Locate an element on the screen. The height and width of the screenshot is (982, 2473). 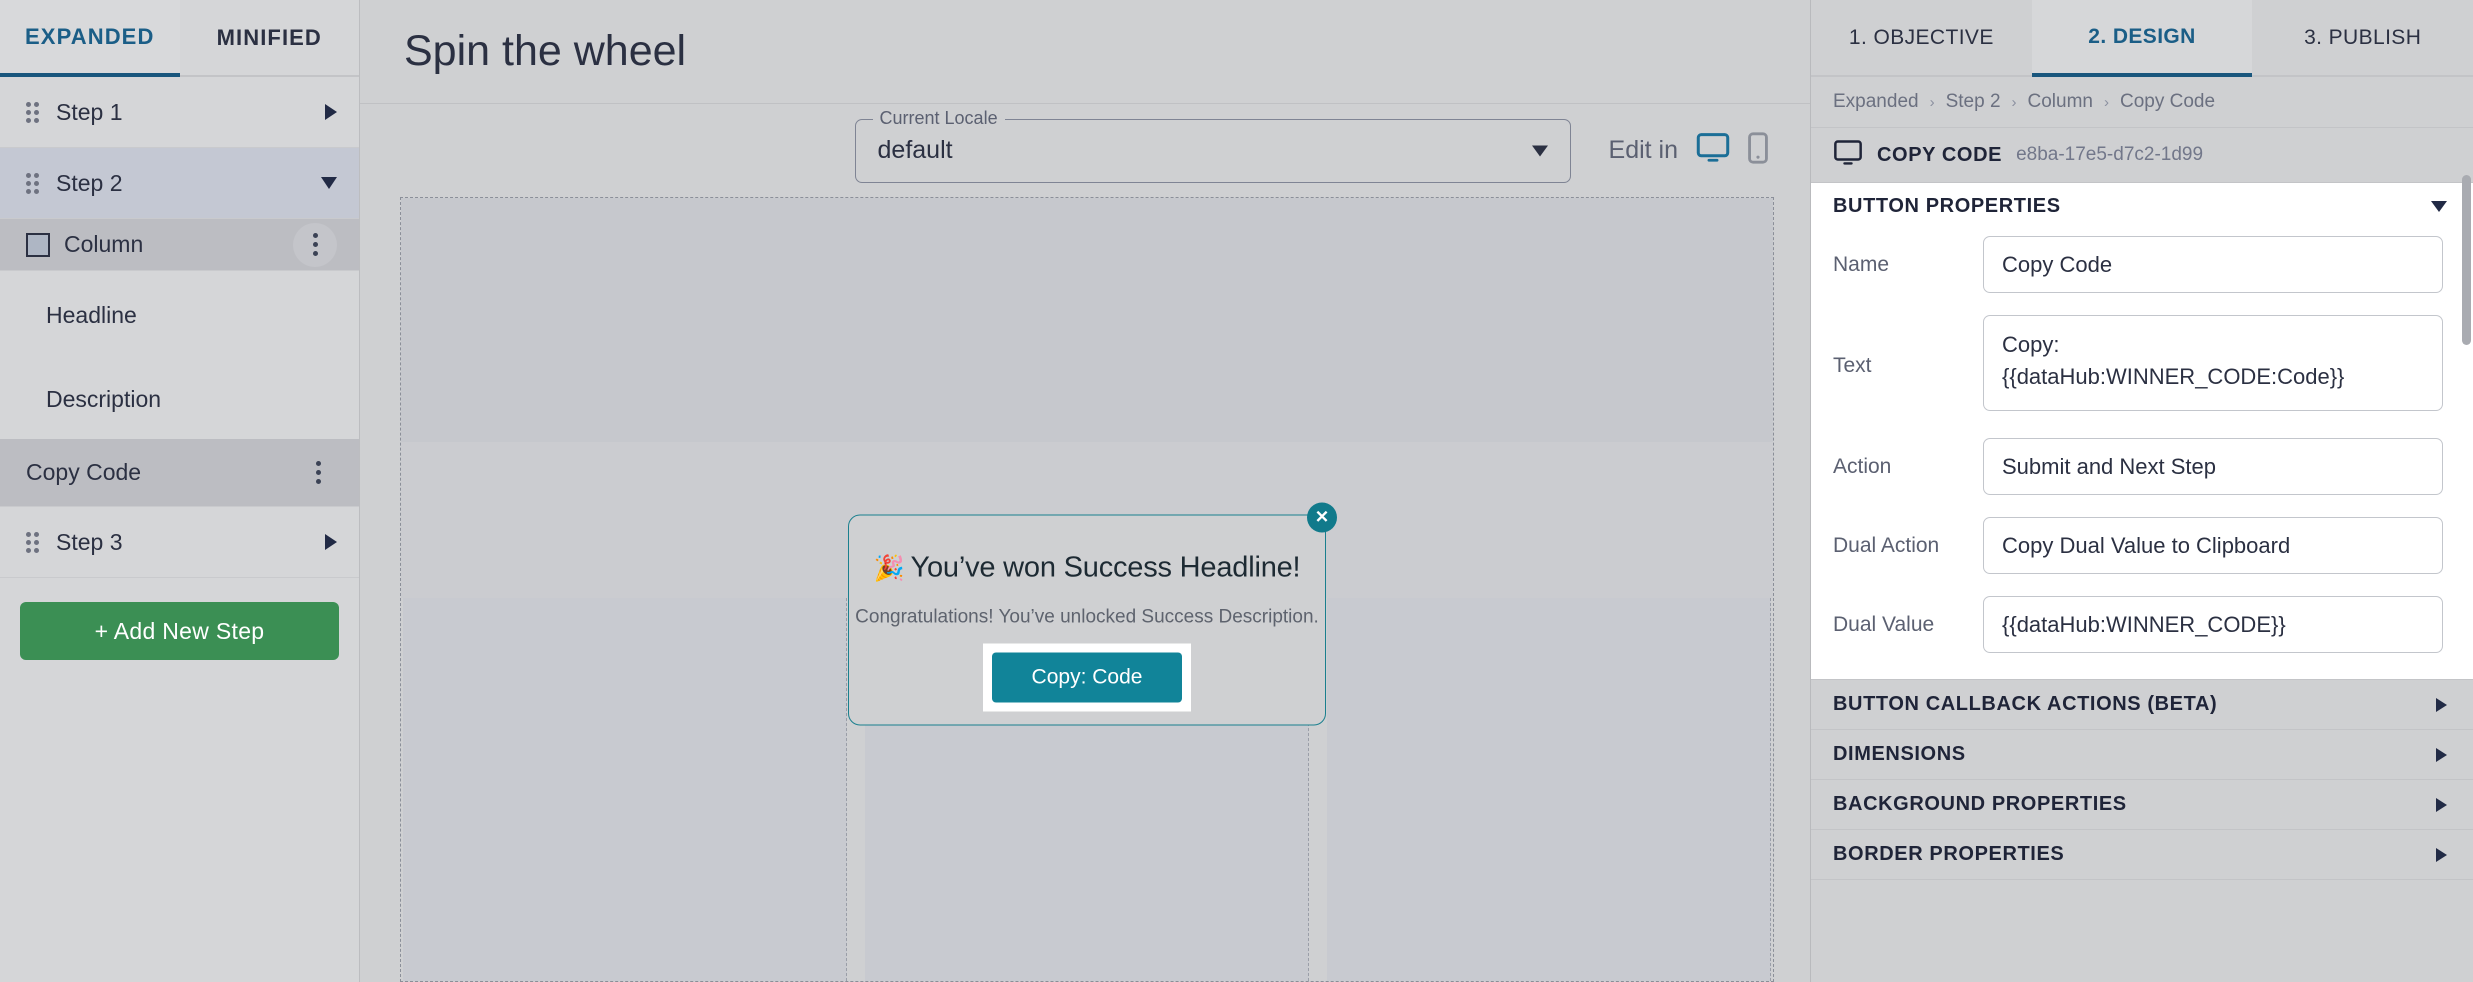
section-border-properties: BORDER PROPERTIES is located at coordinates (2142, 855).